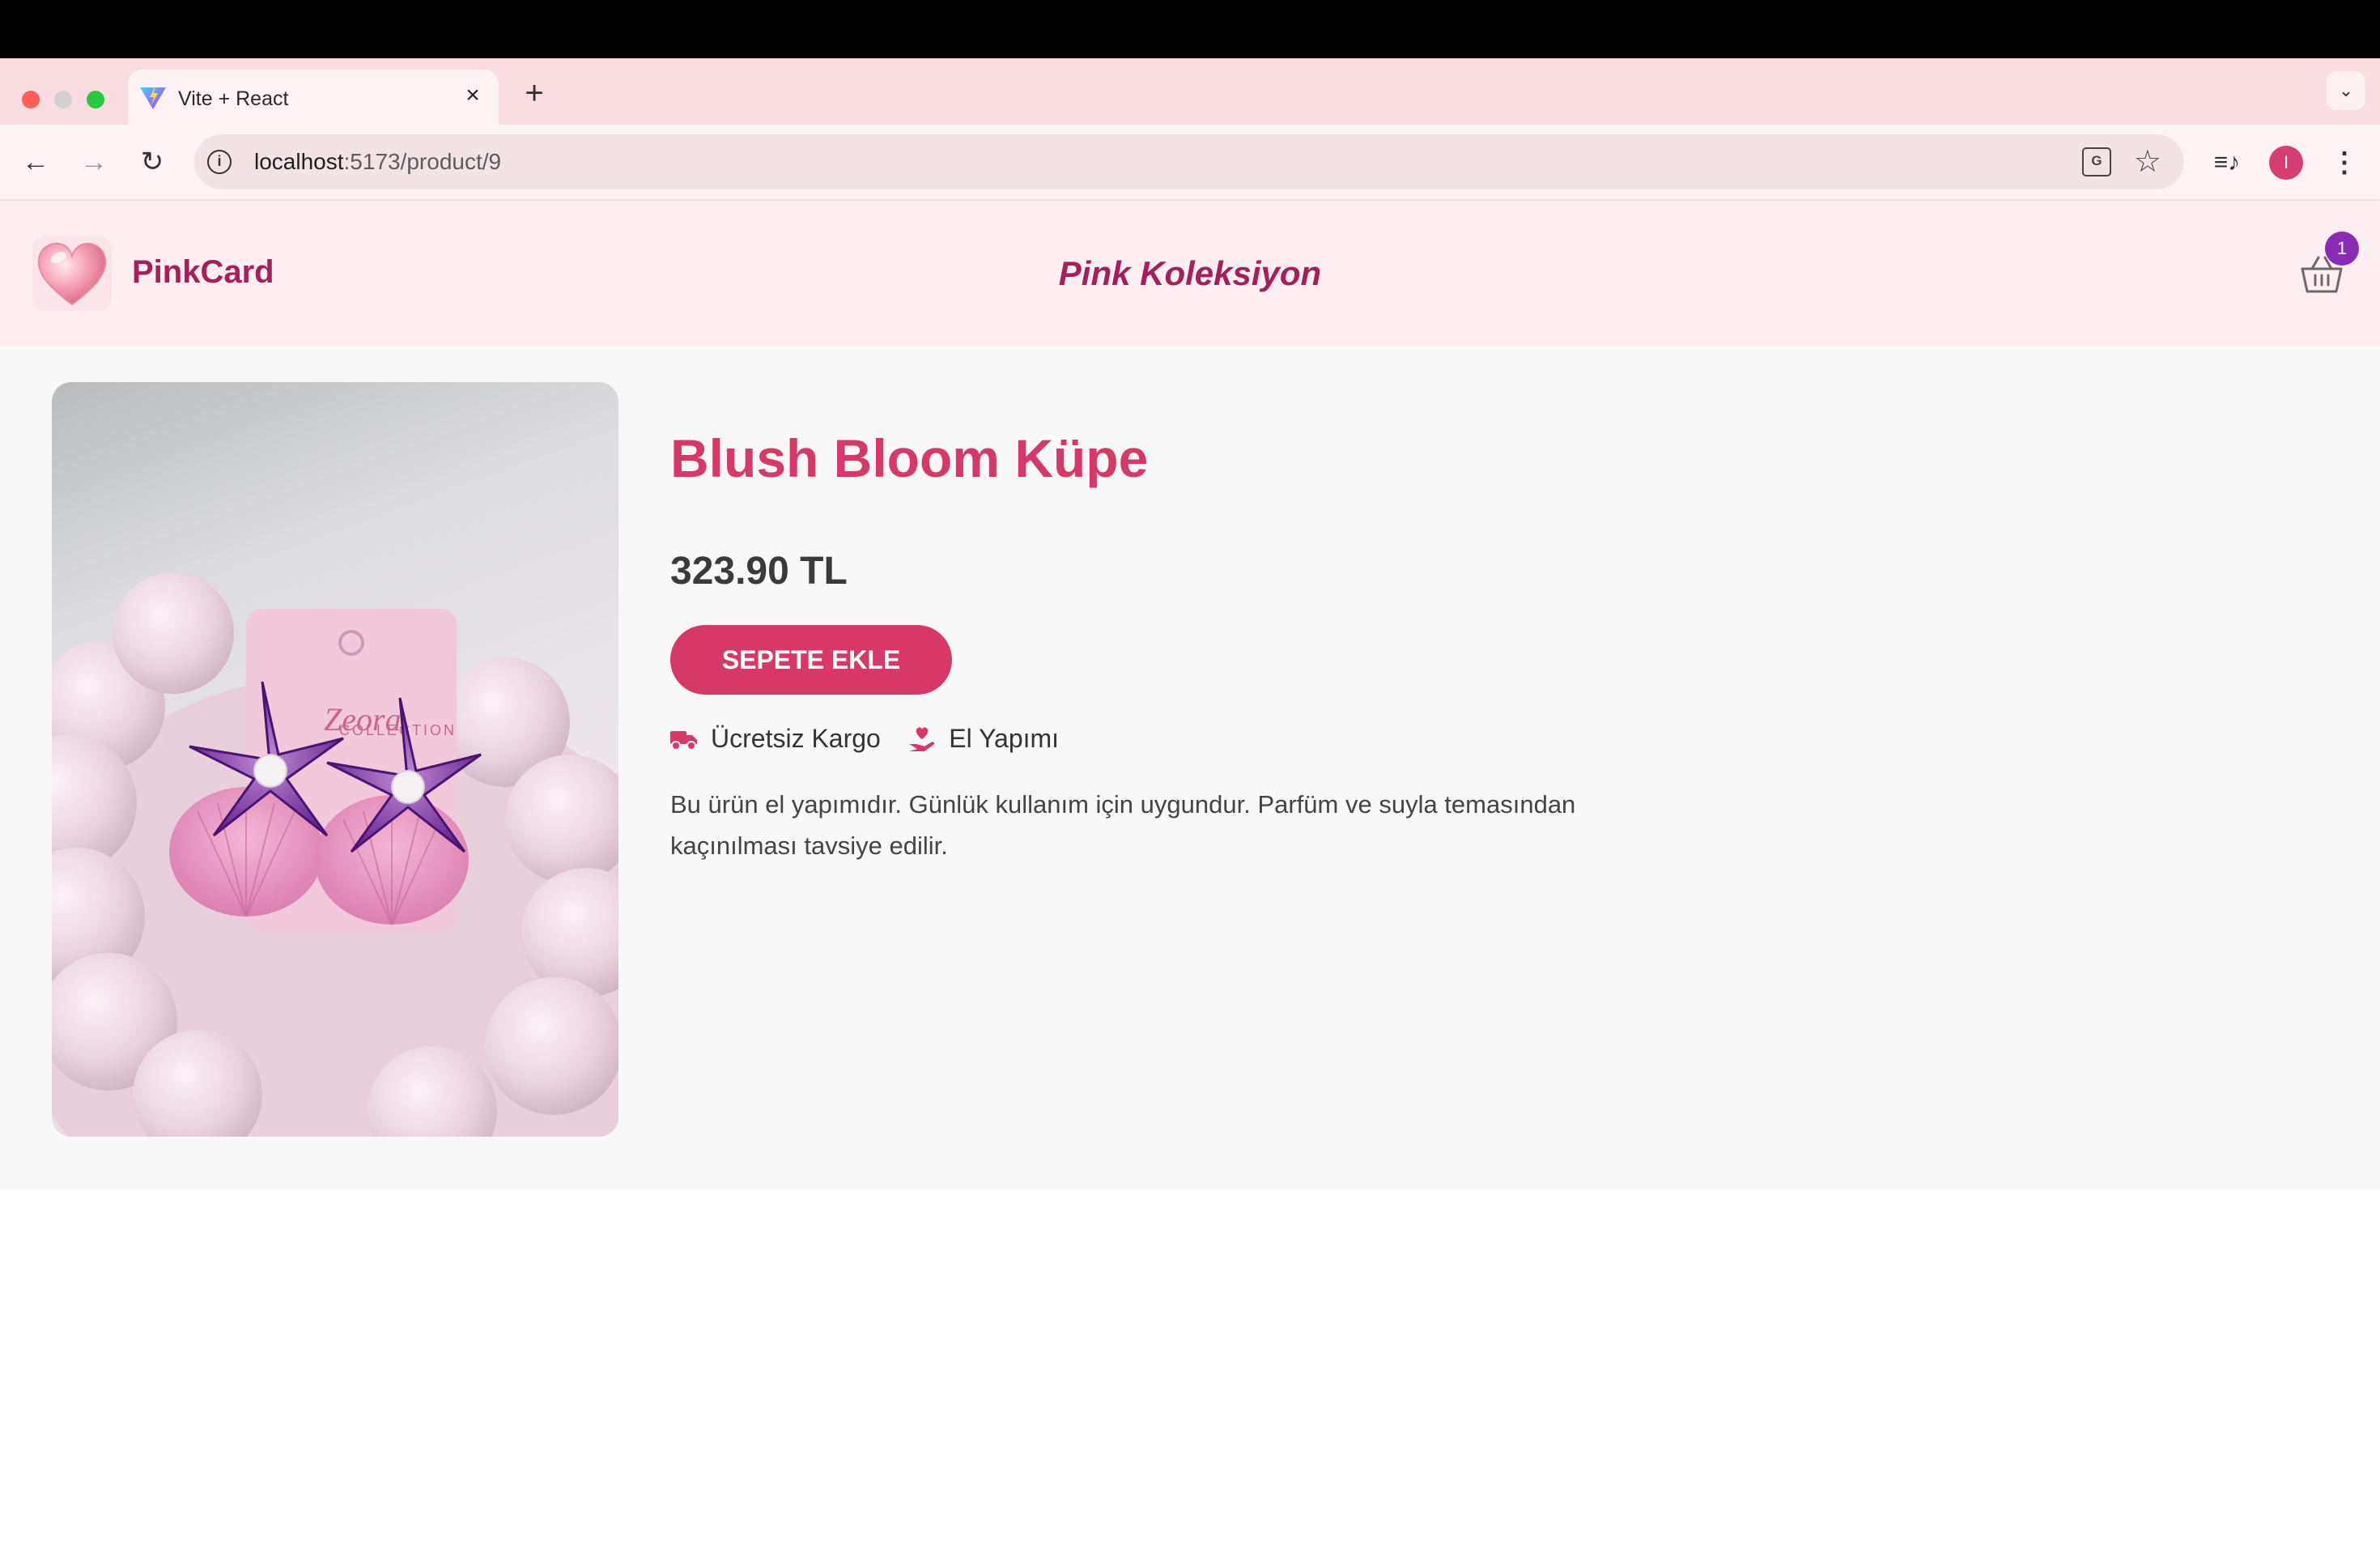 The width and height of the screenshot is (2380, 1548). I want to click on tab-search-chevron-icon: ⌄, so click(2346, 91).